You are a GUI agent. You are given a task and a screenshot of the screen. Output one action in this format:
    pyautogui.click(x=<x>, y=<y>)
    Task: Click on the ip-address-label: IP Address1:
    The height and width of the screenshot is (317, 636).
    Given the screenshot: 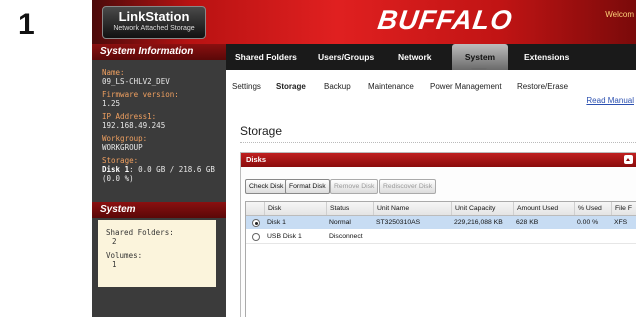 What is the action you would take?
    pyautogui.click(x=129, y=116)
    